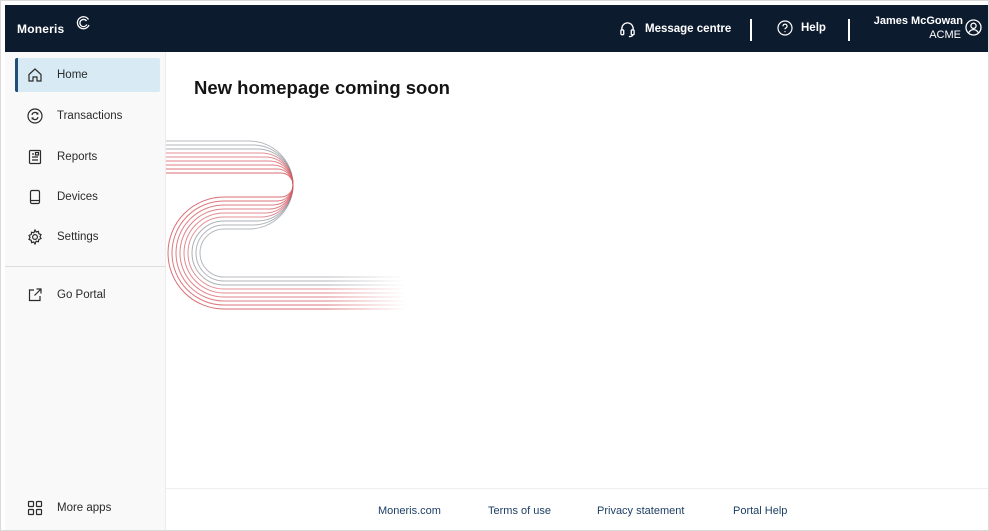 The height and width of the screenshot is (531, 989). What do you see at coordinates (945, 35) in the screenshot?
I see `company-name: ACME` at bounding box center [945, 35].